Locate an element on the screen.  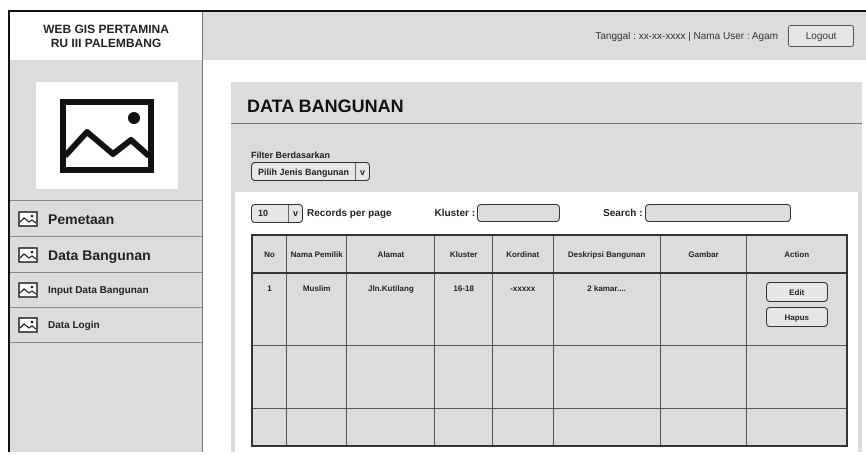
table-cell: -xxxxx is located at coordinates (523, 309).